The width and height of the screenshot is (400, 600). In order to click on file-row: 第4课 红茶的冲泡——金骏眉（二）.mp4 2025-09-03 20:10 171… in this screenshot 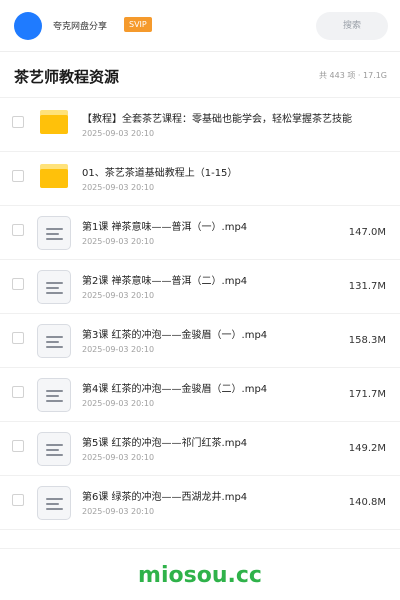, I will do `click(200, 395)`.